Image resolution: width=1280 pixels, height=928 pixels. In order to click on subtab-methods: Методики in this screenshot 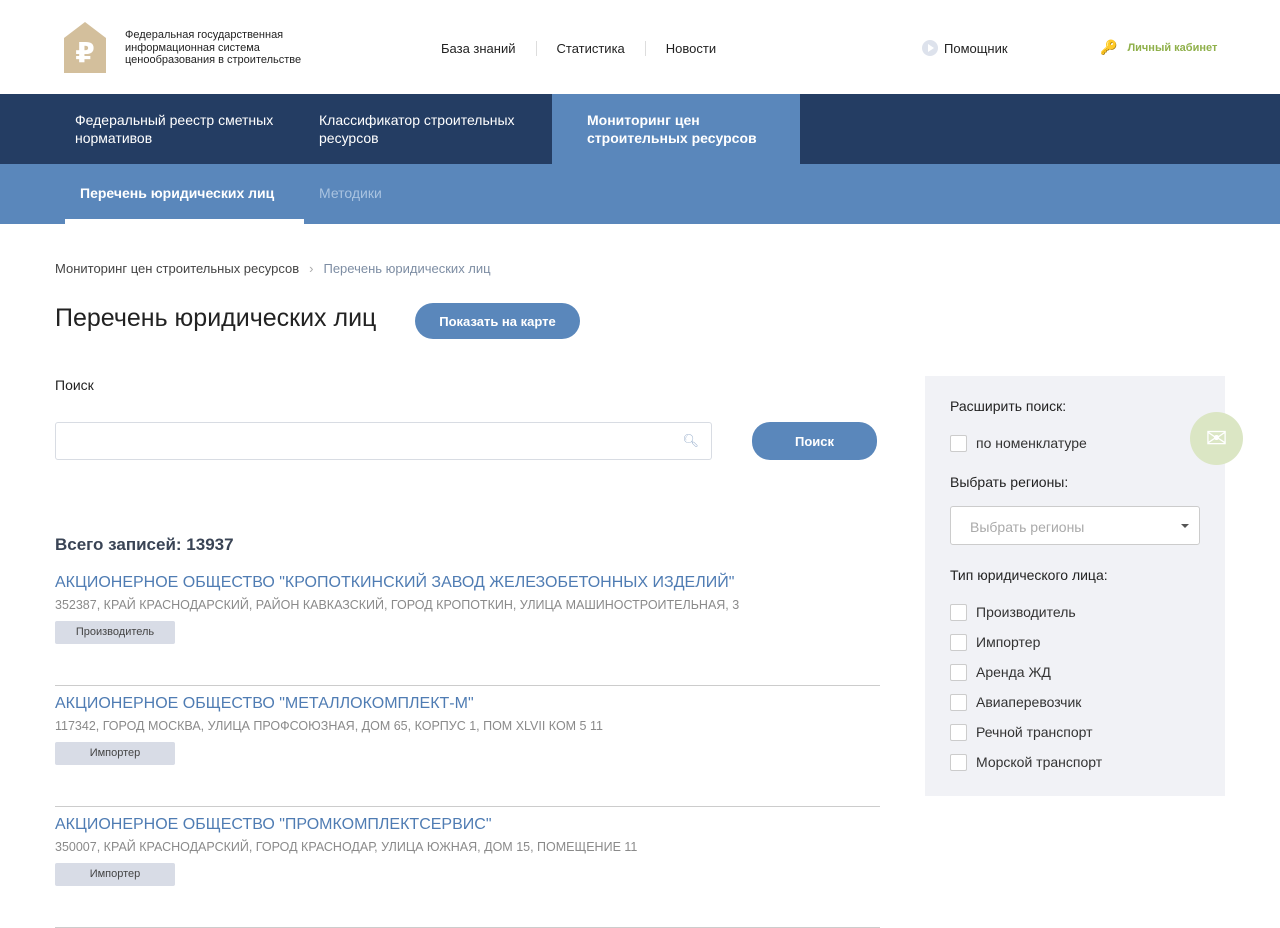, I will do `click(350, 194)`.